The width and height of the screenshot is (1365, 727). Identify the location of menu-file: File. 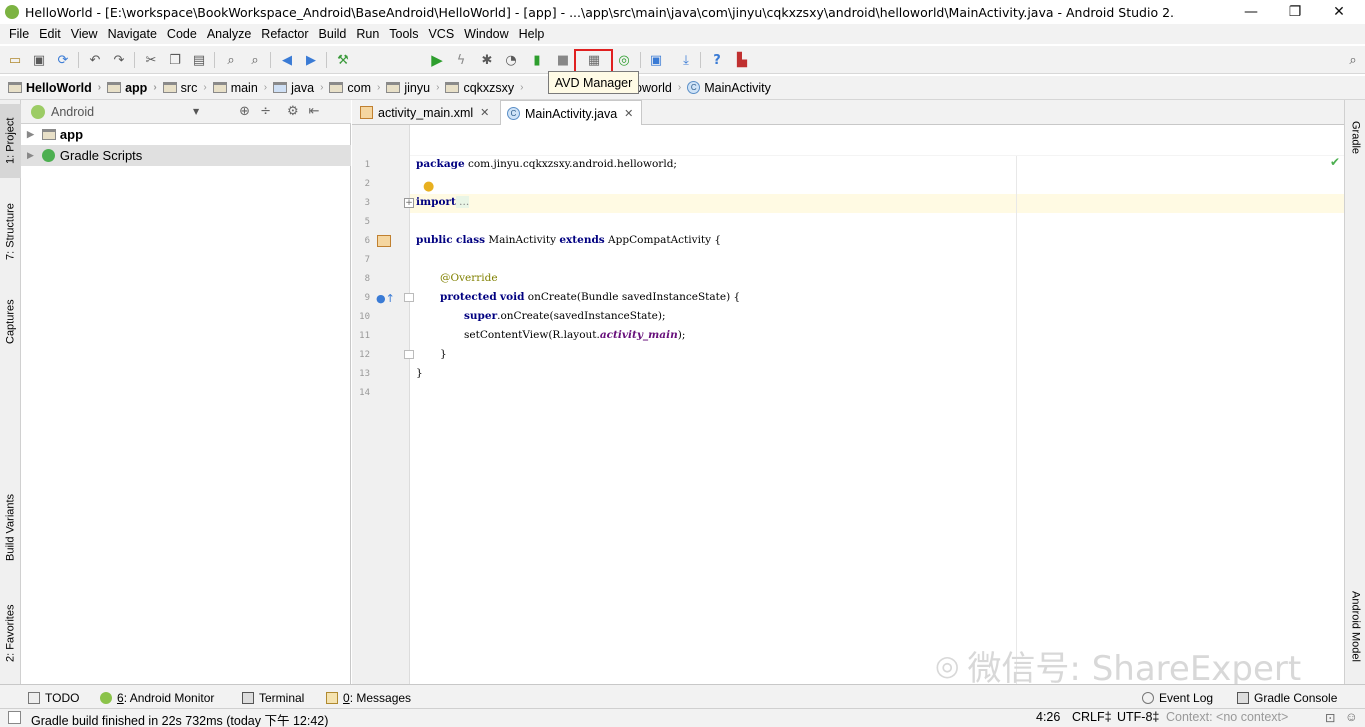
(19, 34).